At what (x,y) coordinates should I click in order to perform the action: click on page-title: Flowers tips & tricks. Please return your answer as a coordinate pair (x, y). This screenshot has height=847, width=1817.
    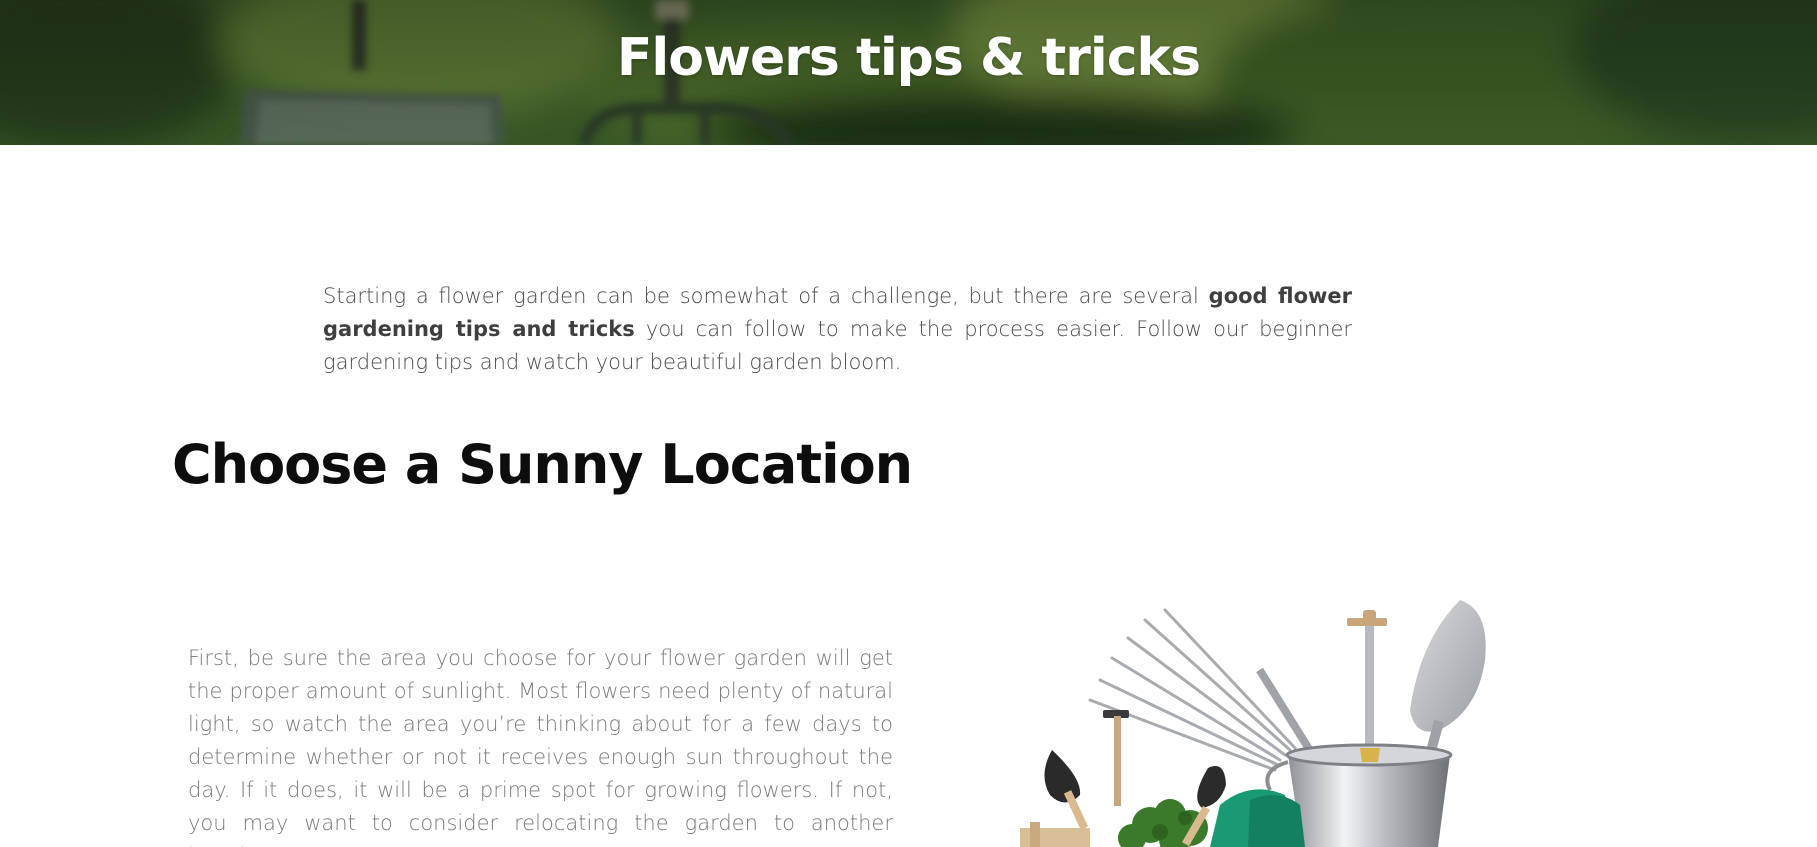
    Looking at the image, I should click on (908, 58).